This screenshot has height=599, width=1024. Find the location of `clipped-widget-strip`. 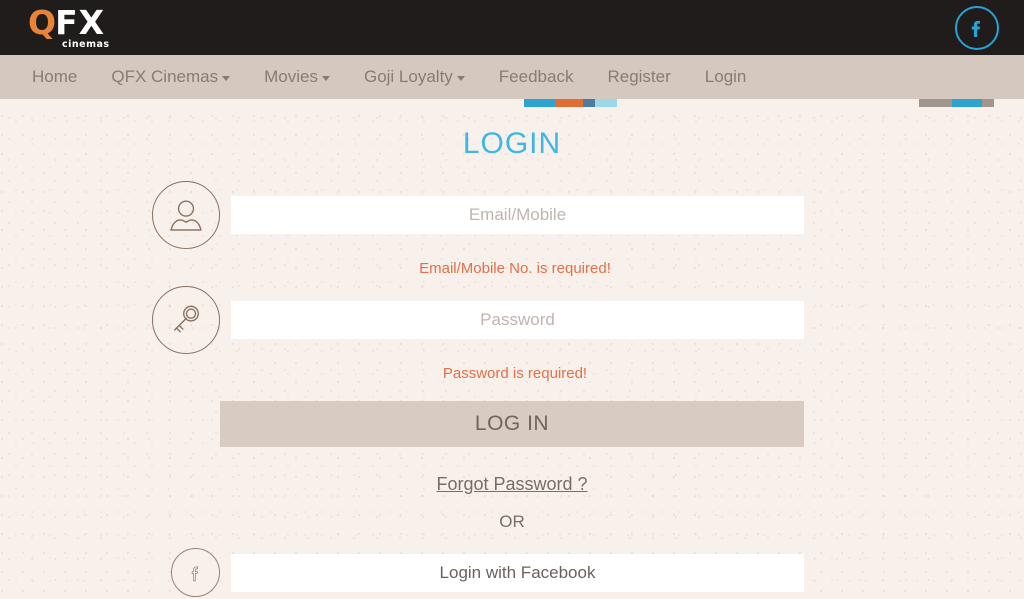

clipped-widget-strip is located at coordinates (512, 104).